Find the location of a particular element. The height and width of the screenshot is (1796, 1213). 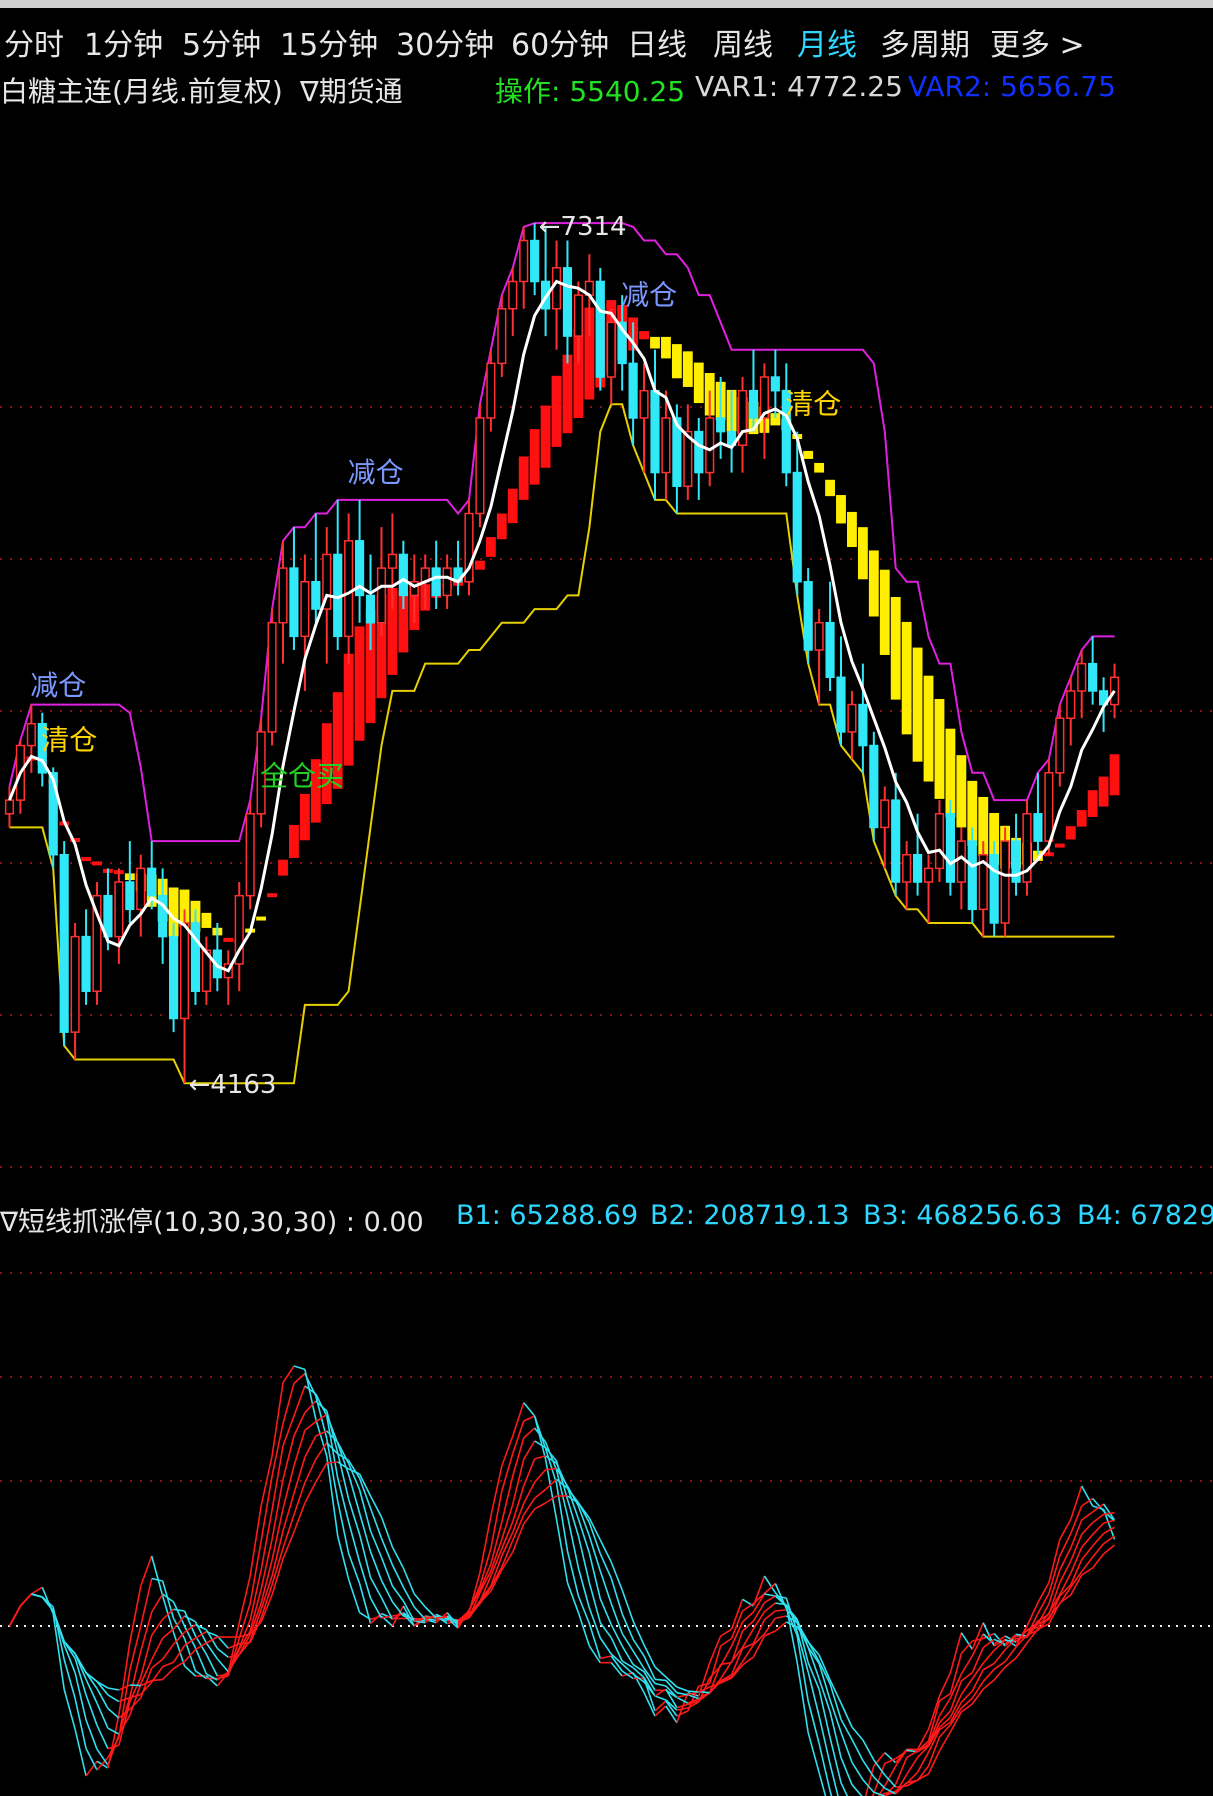

b4-value: B4: 67829 is located at coordinates (1145, 1215).